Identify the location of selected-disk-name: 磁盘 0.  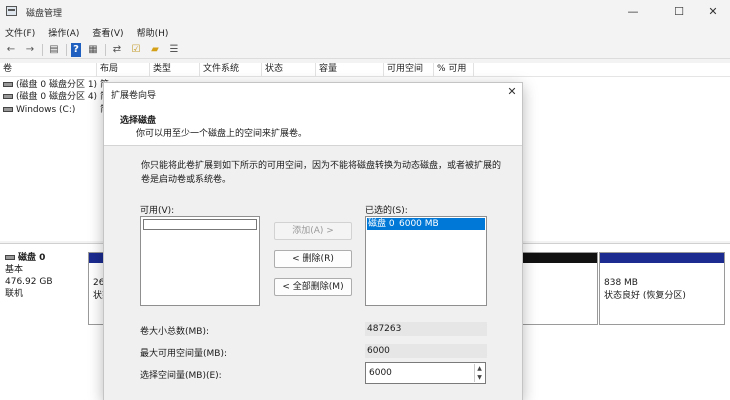
(381, 224).